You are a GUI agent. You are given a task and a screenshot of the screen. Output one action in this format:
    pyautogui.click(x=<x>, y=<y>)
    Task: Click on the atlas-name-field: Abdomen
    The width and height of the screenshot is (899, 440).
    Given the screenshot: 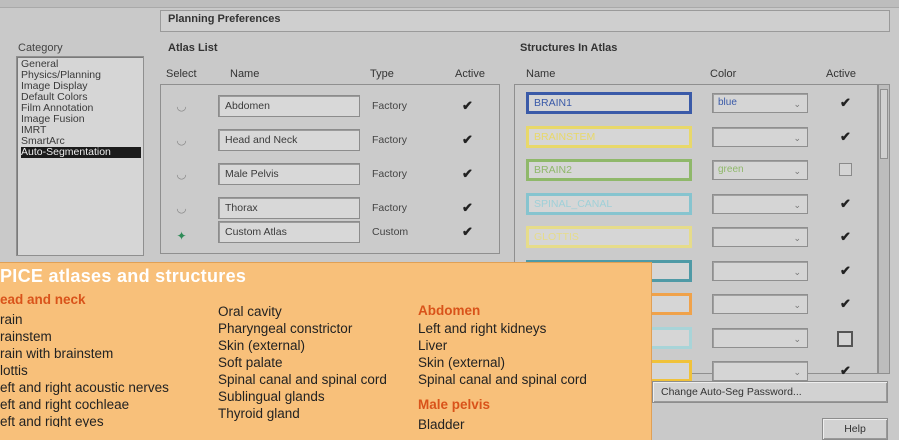 What is the action you would take?
    pyautogui.click(x=289, y=106)
    